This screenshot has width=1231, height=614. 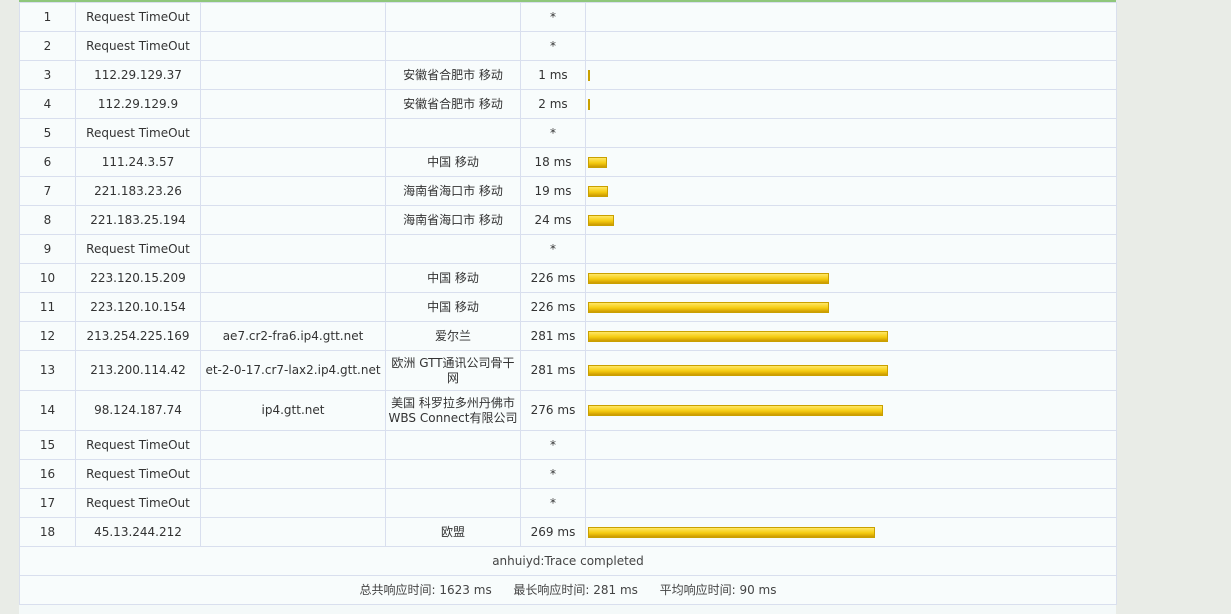 I want to click on status-row: anhuiyd:Trace completed, so click(x=568, y=561).